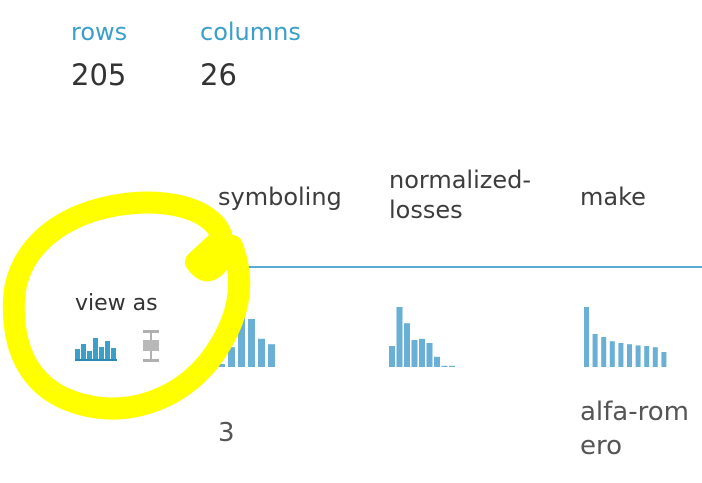  What do you see at coordinates (280, 197) in the screenshot?
I see `column-header-symboling: symboling` at bounding box center [280, 197].